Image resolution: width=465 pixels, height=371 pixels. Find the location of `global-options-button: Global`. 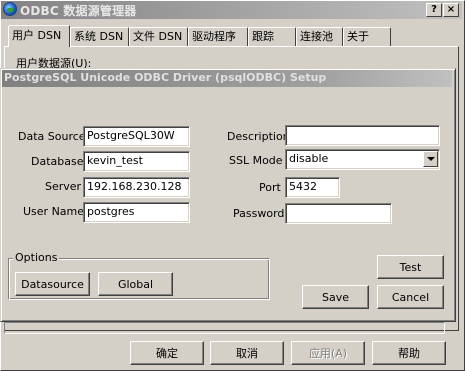

global-options-button: Global is located at coordinates (135, 284).